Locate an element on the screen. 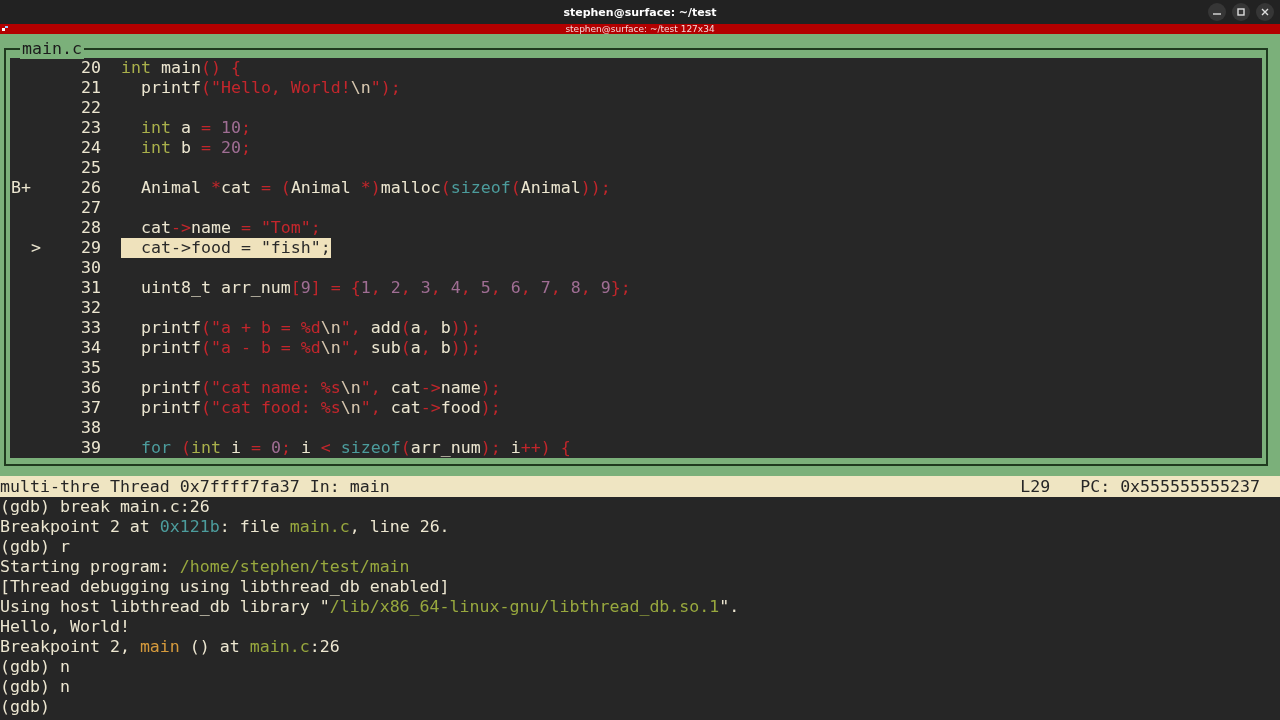 This screenshot has width=1280, height=720. line-number: 27 is located at coordinates (90, 208).